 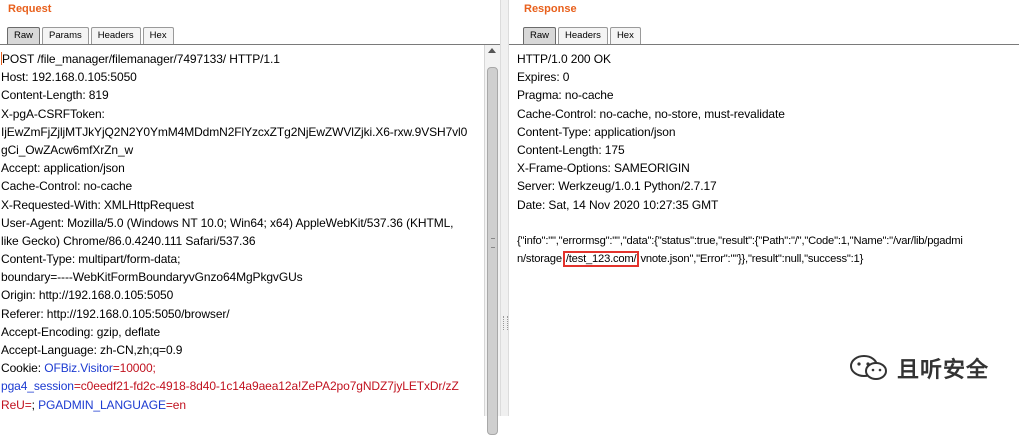 I want to click on response-line: X-Frame-Options: SAMEORIGIN, so click(x=603, y=168).